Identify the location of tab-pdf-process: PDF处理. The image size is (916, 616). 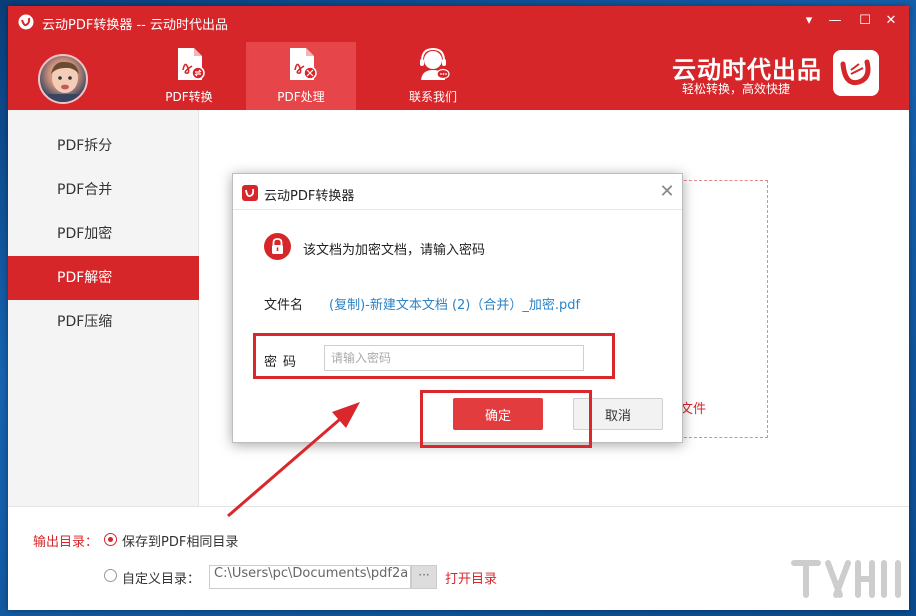
(301, 76).